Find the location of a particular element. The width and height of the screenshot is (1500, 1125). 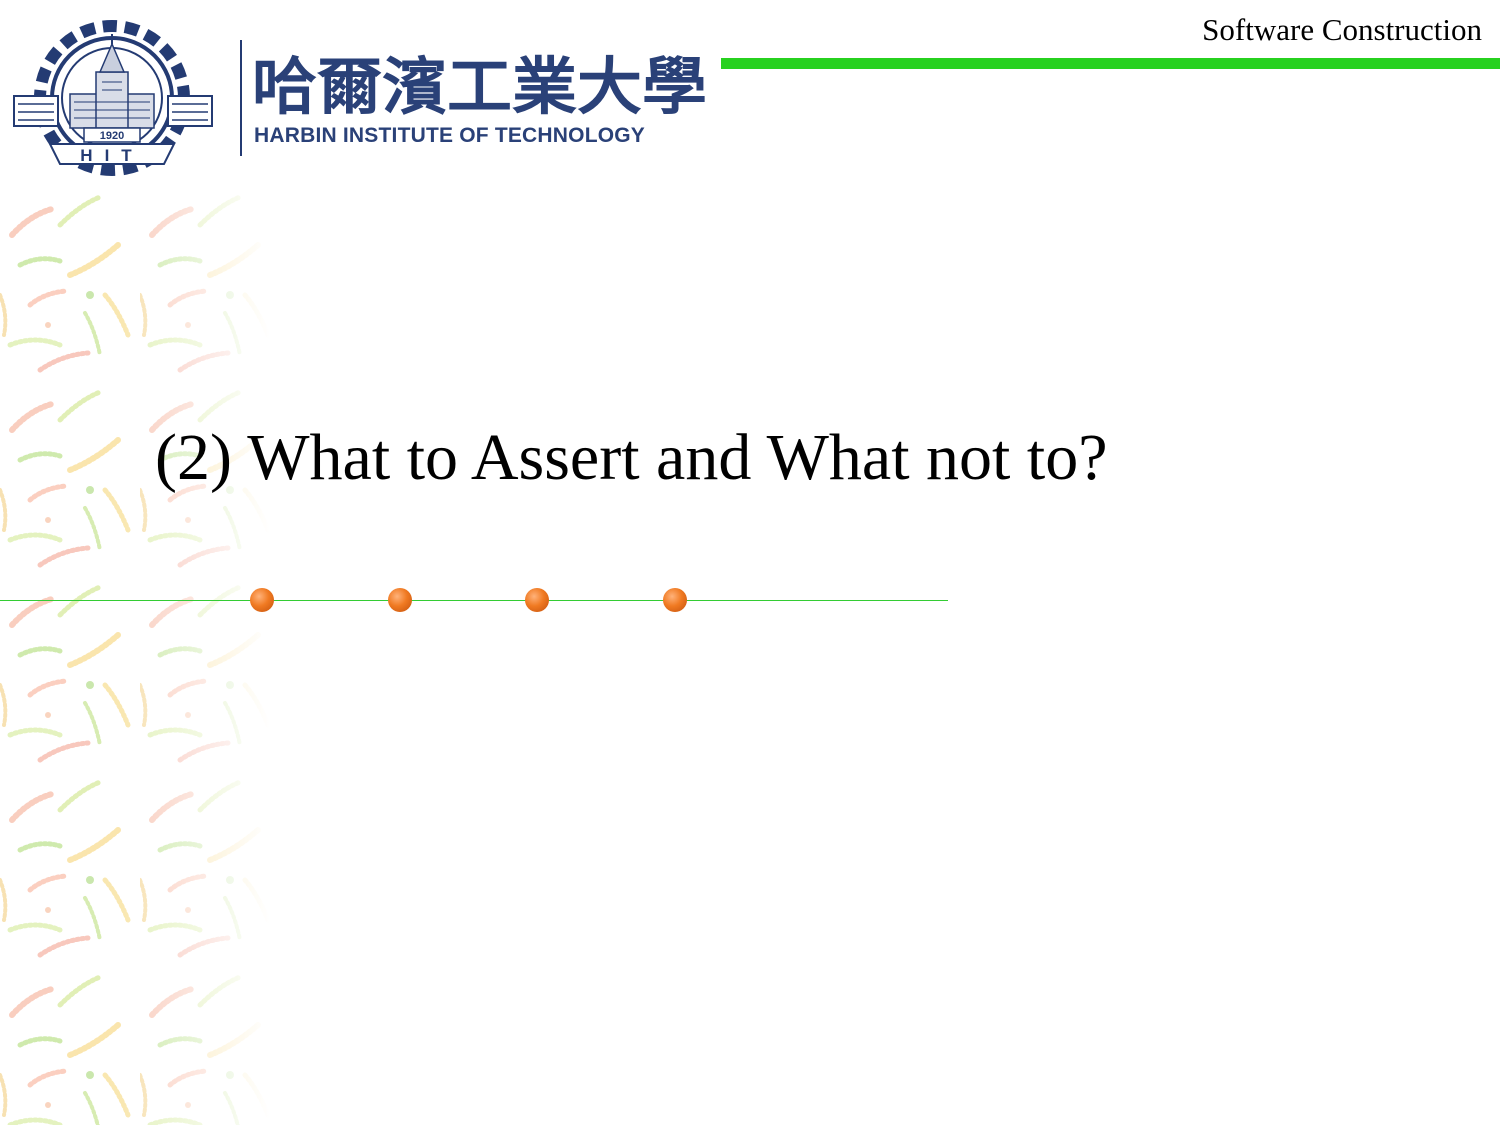

course-title: Software Construction is located at coordinates (1342, 29).